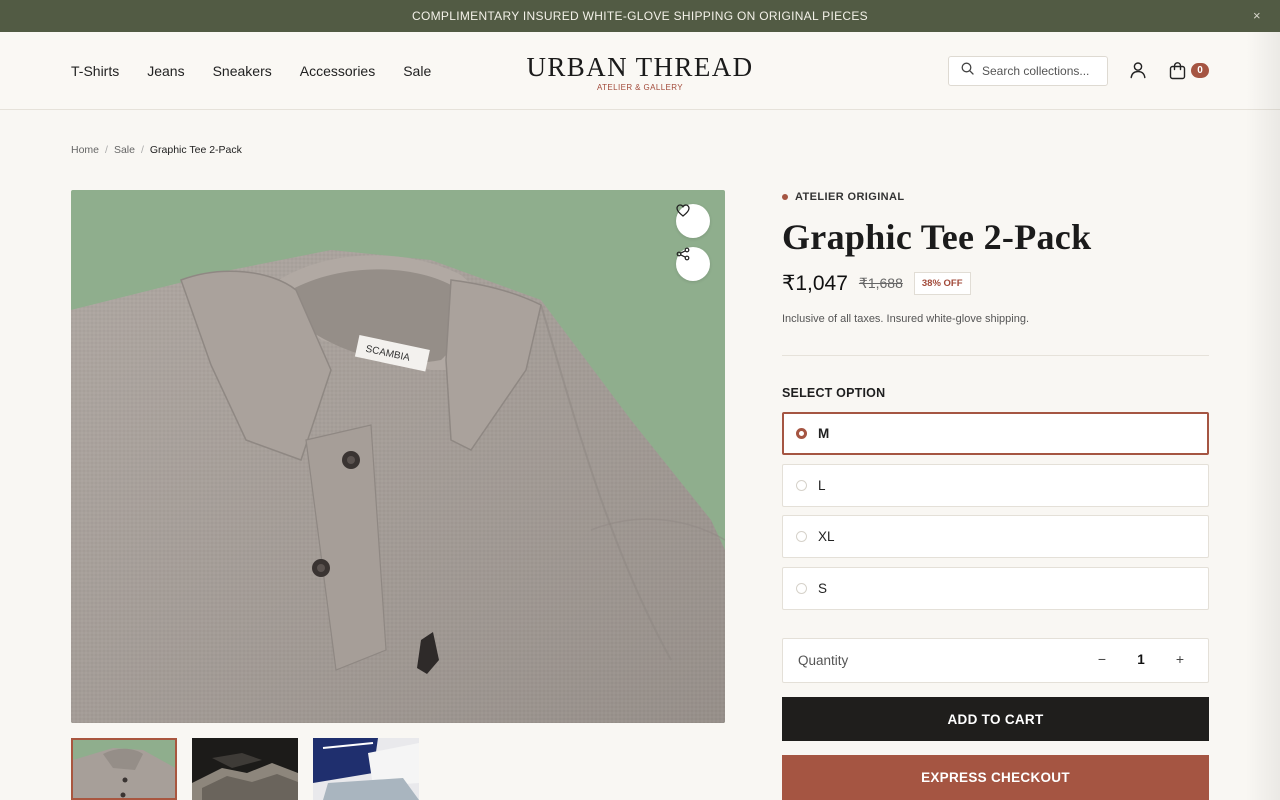 The width and height of the screenshot is (1280, 800). What do you see at coordinates (1141, 659) in the screenshot?
I see `quantity-value: 1` at bounding box center [1141, 659].